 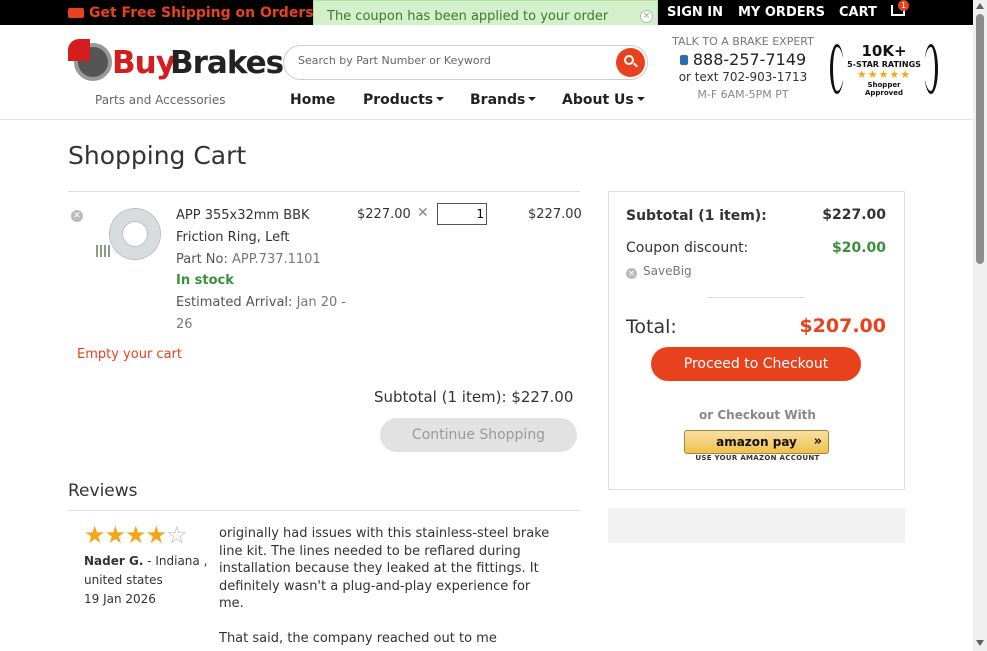 What do you see at coordinates (423, 213) in the screenshot?
I see `multiply-icon: ✕` at bounding box center [423, 213].